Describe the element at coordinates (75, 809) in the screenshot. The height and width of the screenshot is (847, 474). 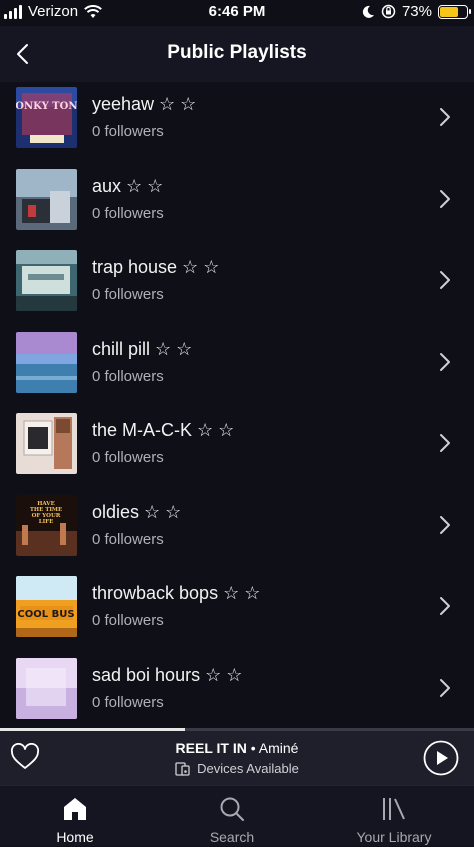
I see `home-icon` at that location.